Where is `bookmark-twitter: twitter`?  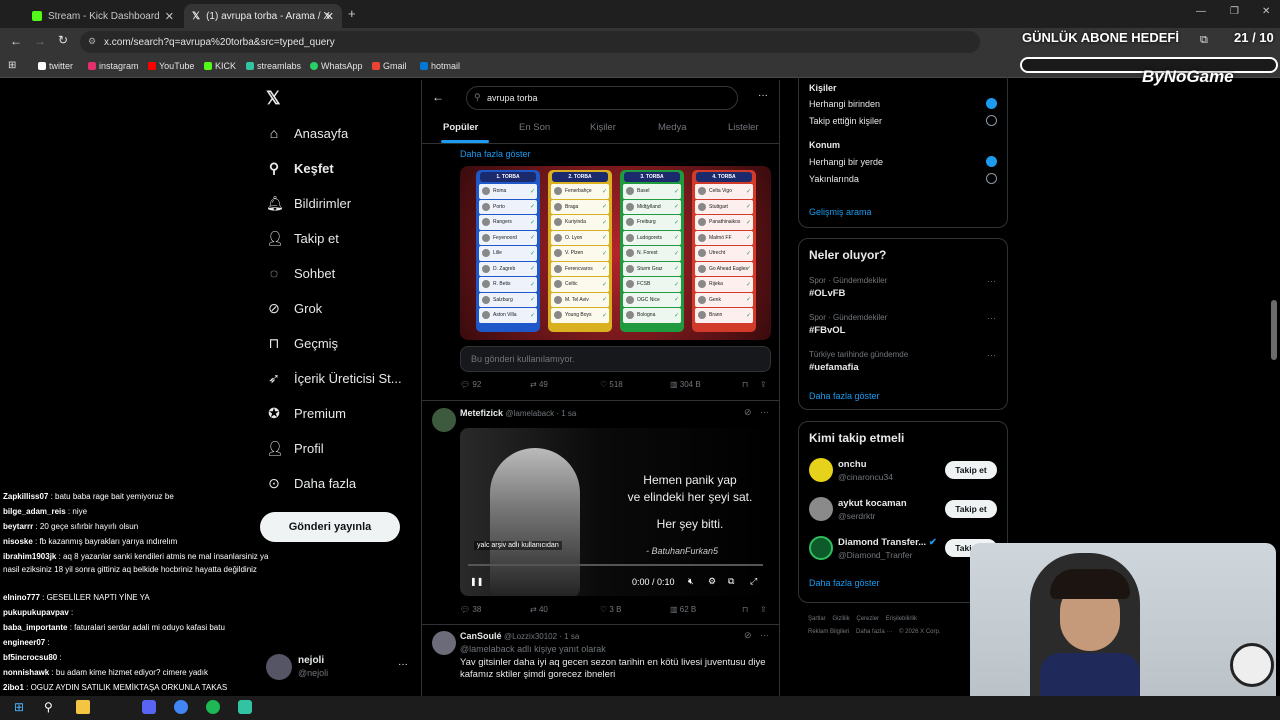
bookmark-twitter: twitter is located at coordinates (55, 66).